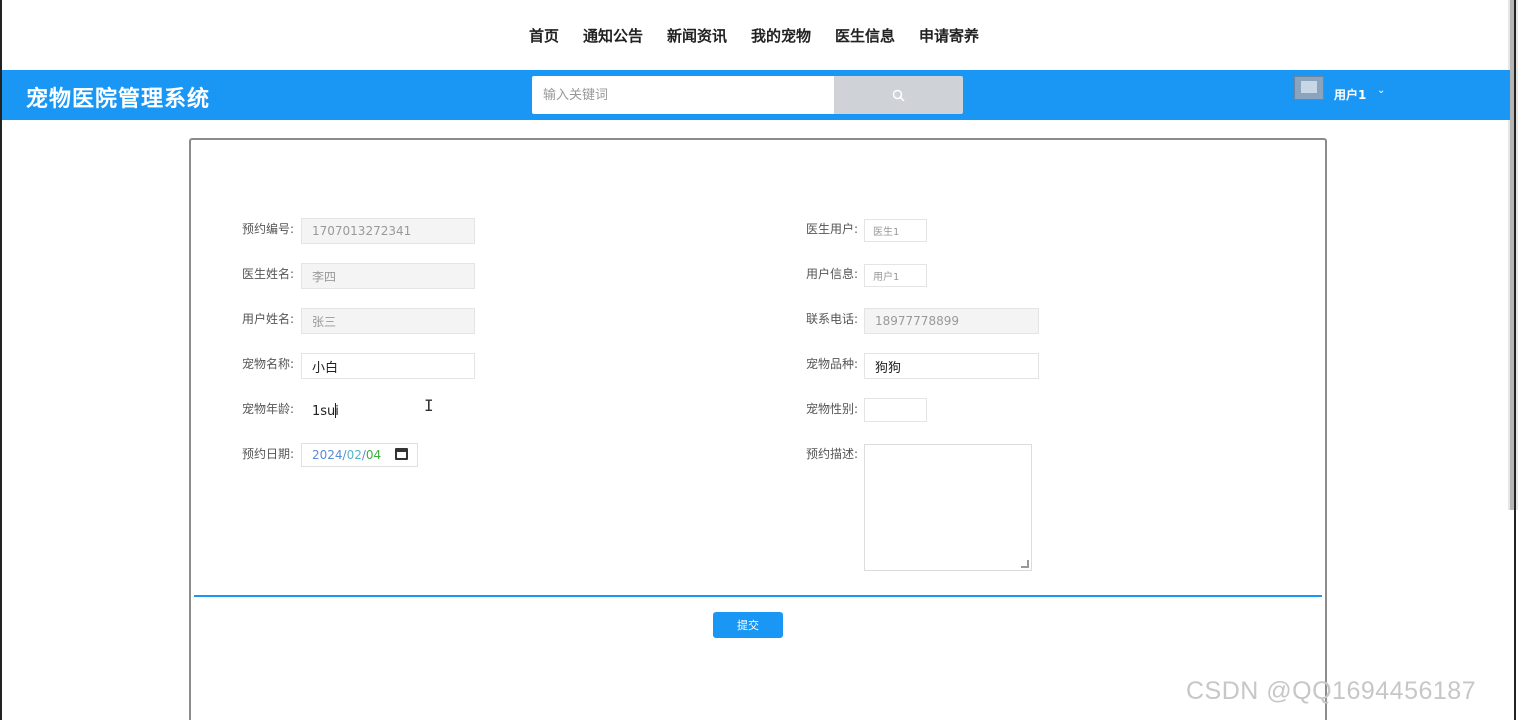 Image resolution: width=1520 pixels, height=720 pixels. Describe the element at coordinates (373, 455) in the screenshot. I see `date-day: 04` at that location.